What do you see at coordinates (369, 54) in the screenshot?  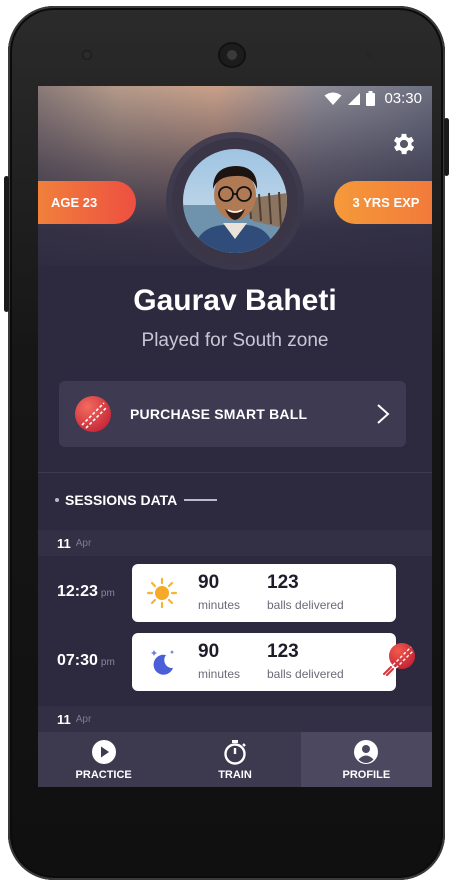 I see `proximity-sensor` at bounding box center [369, 54].